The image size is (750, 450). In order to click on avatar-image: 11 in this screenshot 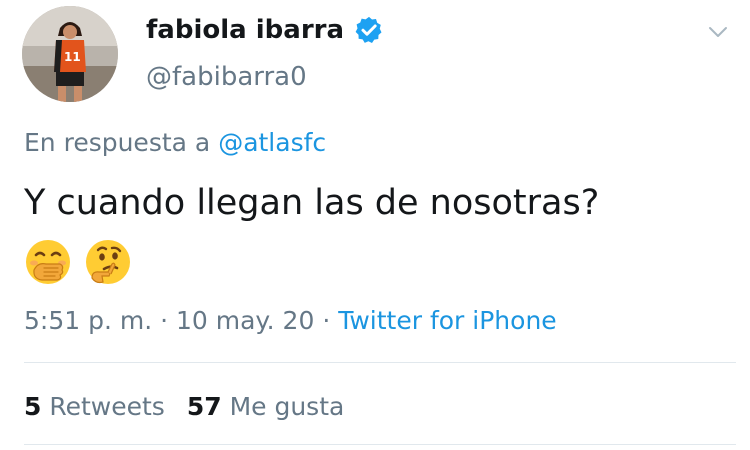, I will do `click(70, 54)`.